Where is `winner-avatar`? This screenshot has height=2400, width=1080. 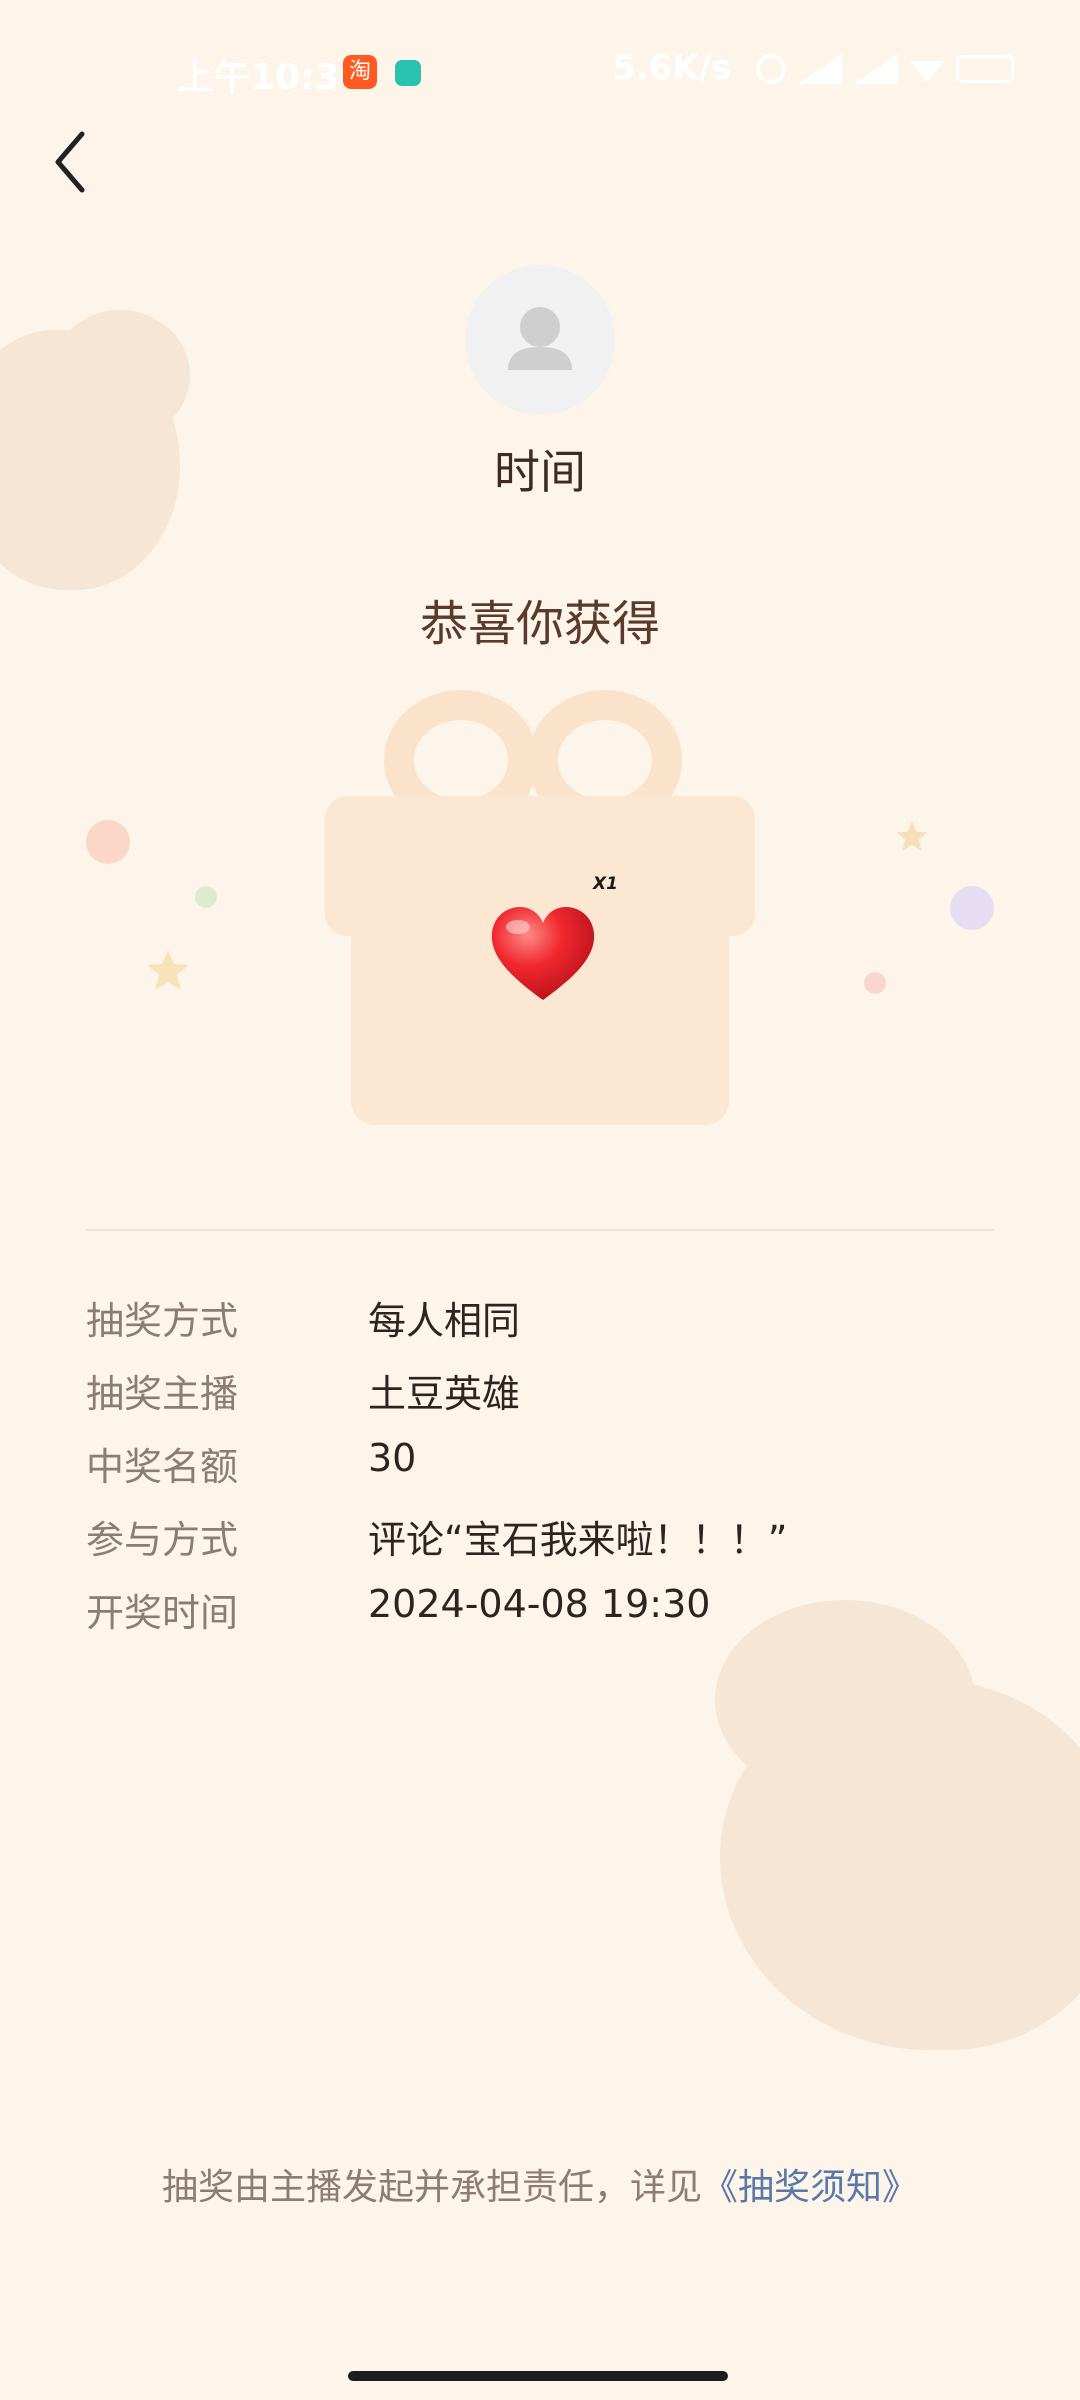 winner-avatar is located at coordinates (540, 340).